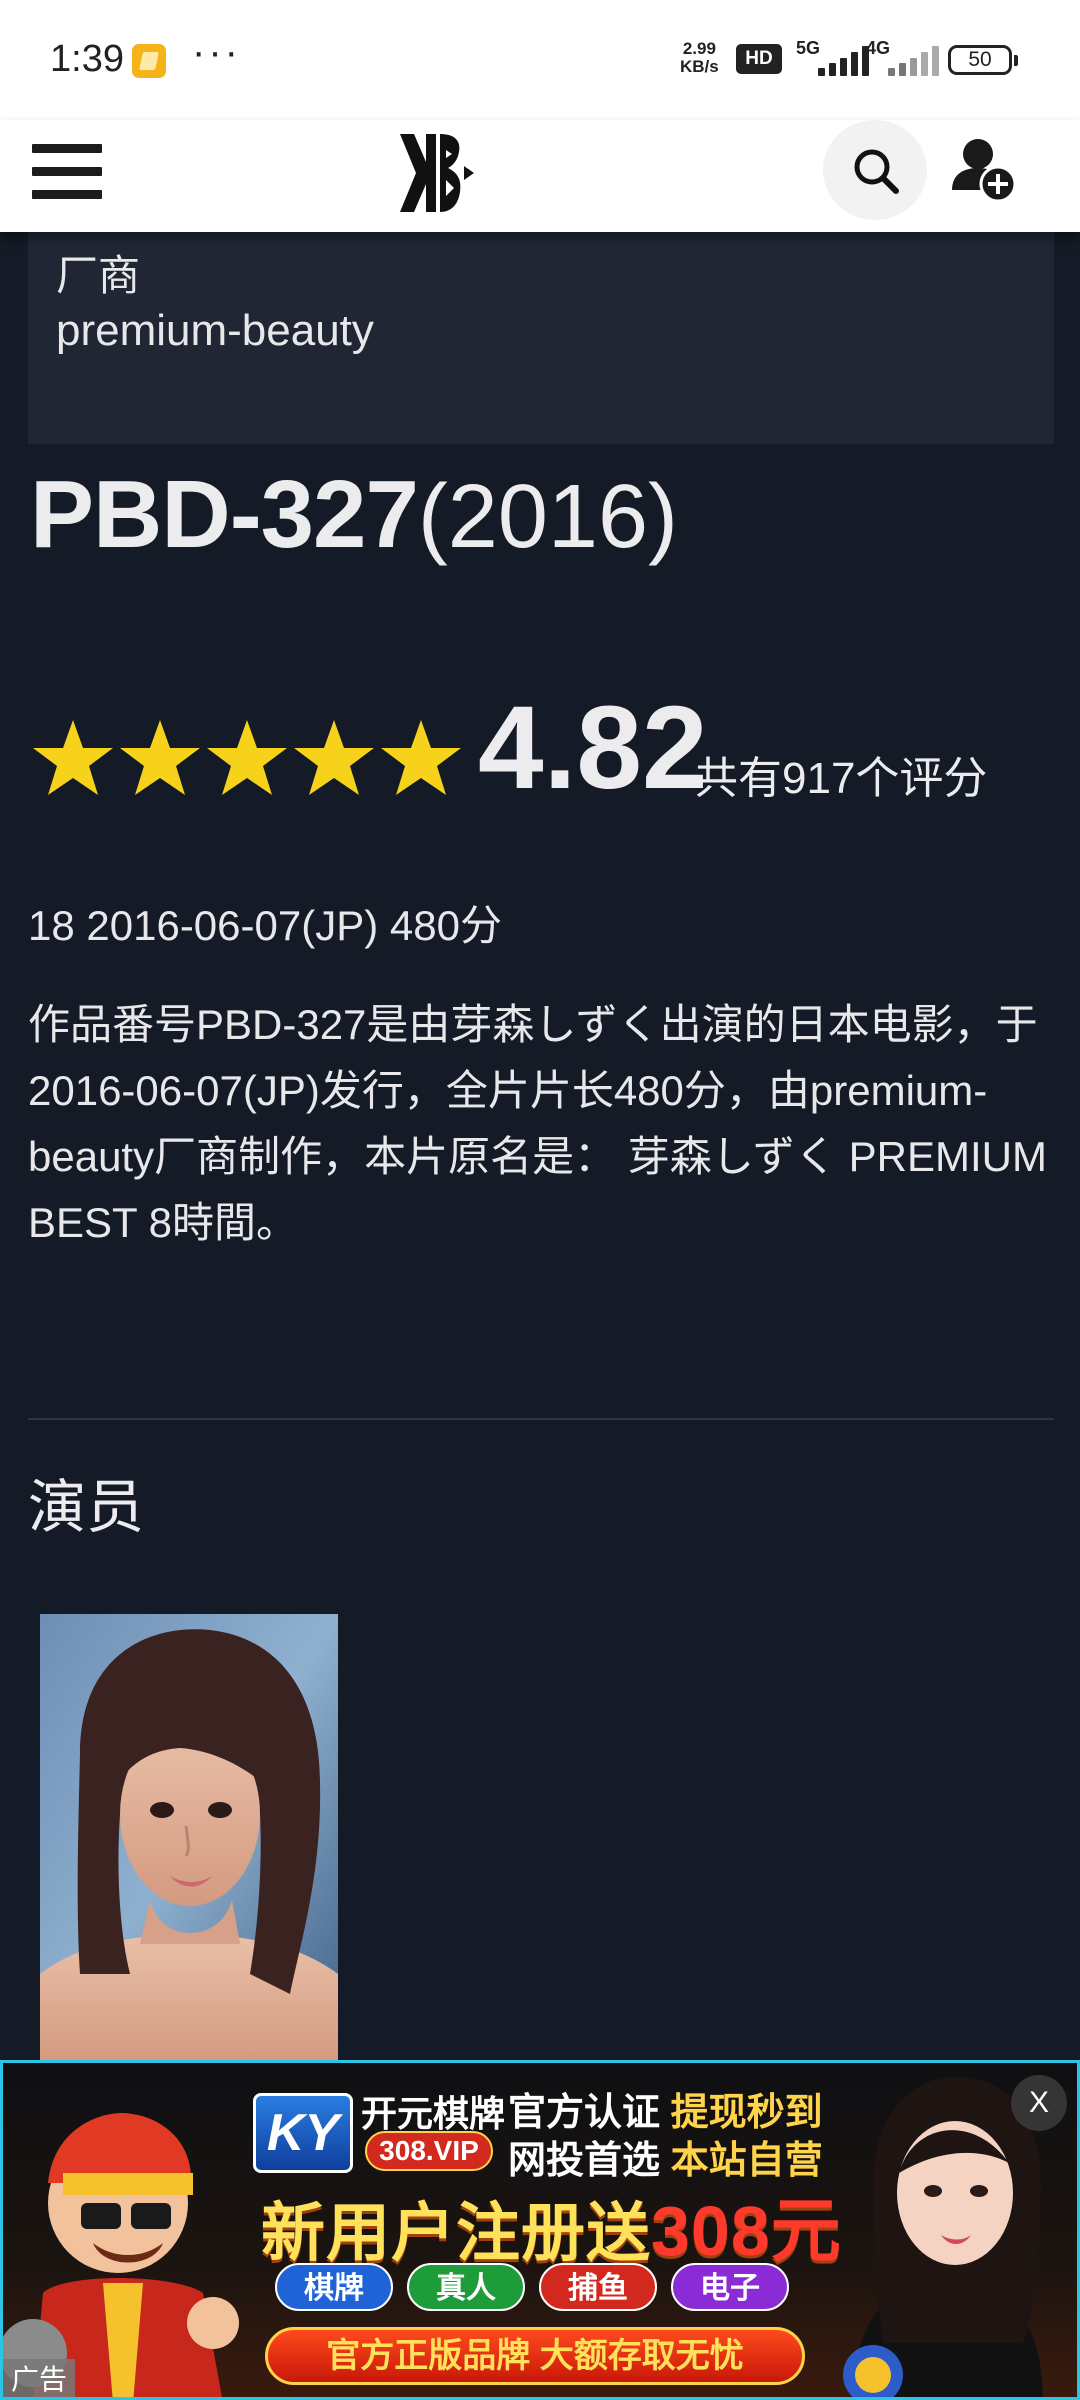 This screenshot has width=1080, height=2400. What do you see at coordinates (334, 2287) in the screenshot?
I see `ad-pill-chess: 棋牌` at bounding box center [334, 2287].